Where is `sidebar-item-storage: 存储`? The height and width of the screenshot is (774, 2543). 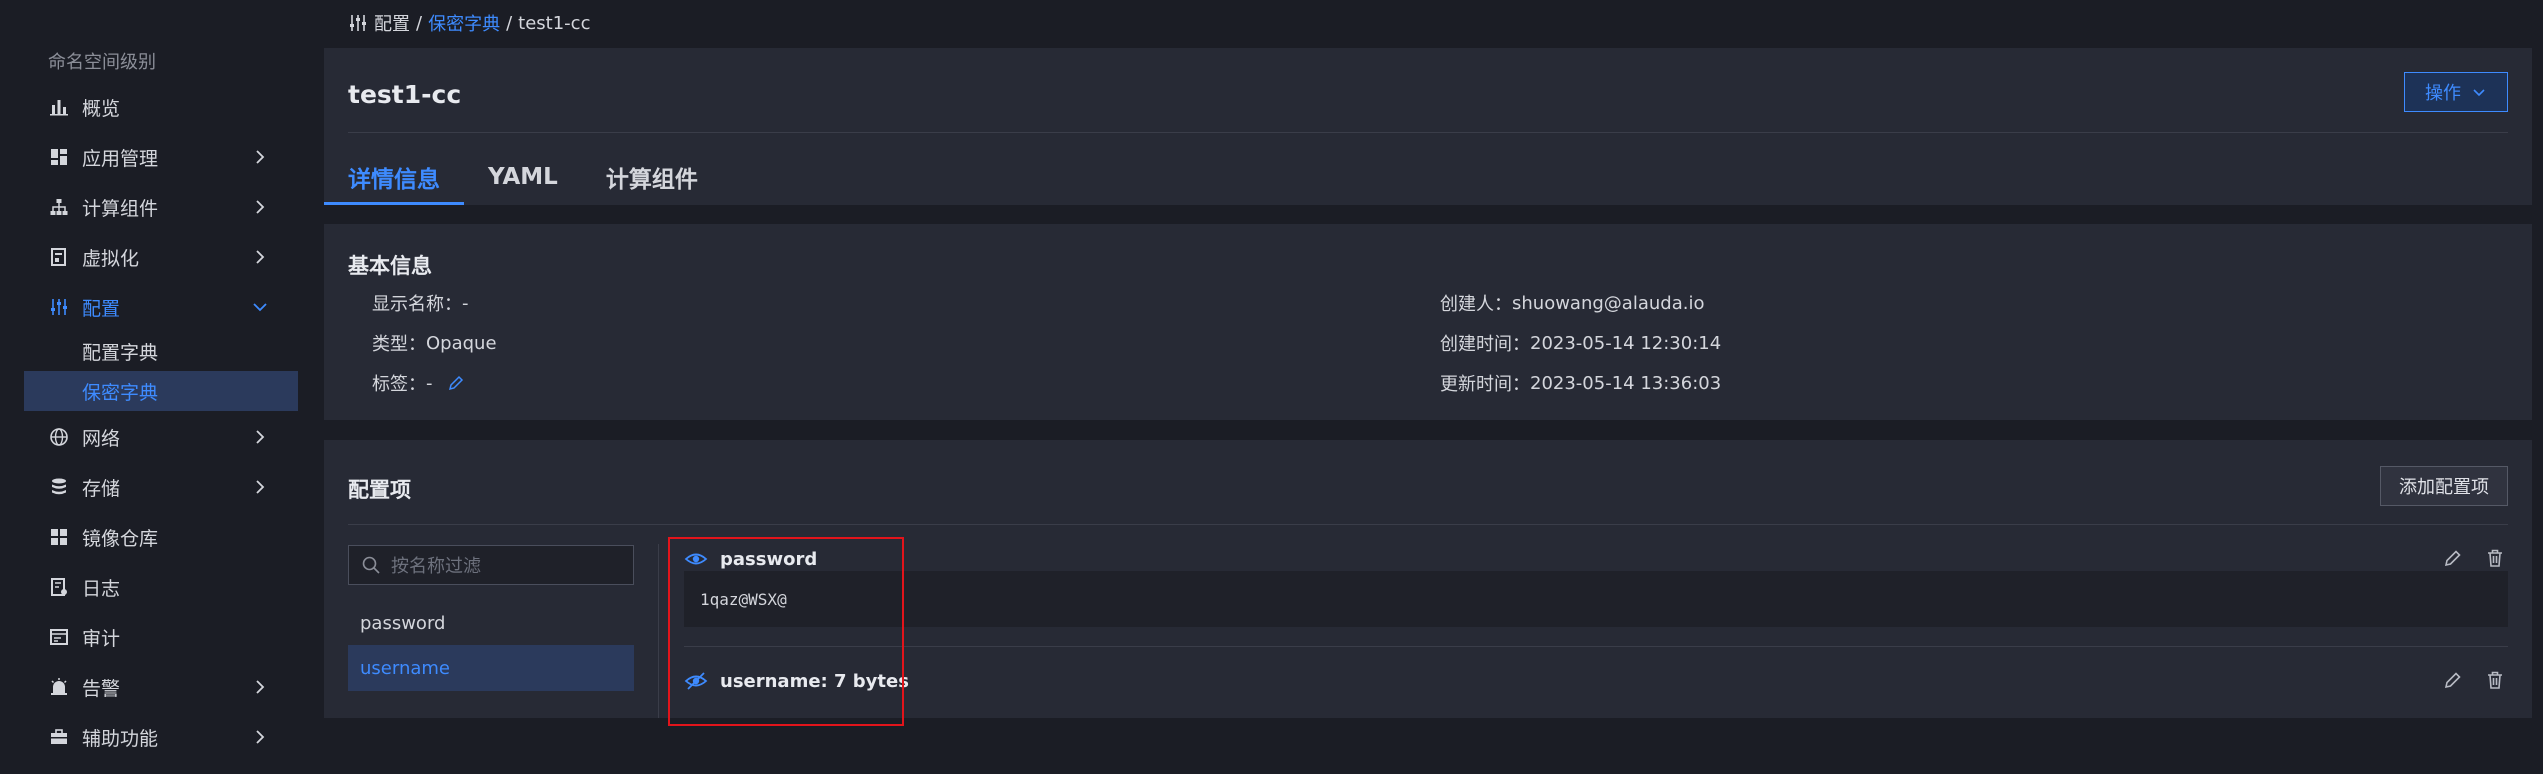 sidebar-item-storage: 存储 is located at coordinates (161, 487).